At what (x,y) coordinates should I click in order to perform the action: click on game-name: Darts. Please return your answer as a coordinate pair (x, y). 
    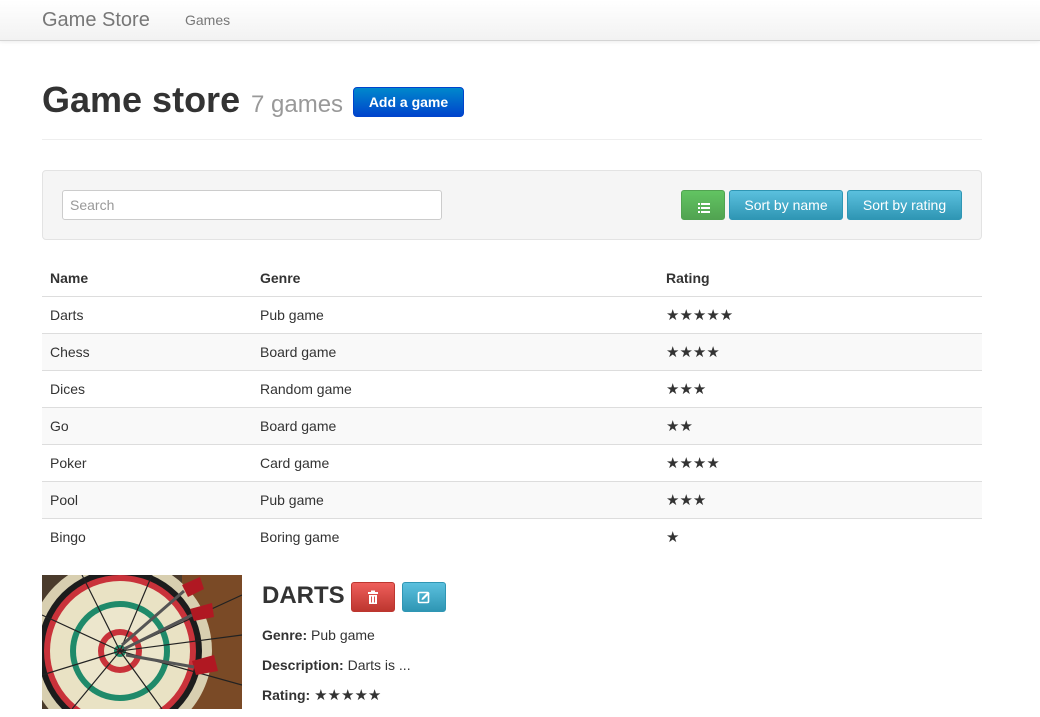
    Looking at the image, I should click on (67, 315).